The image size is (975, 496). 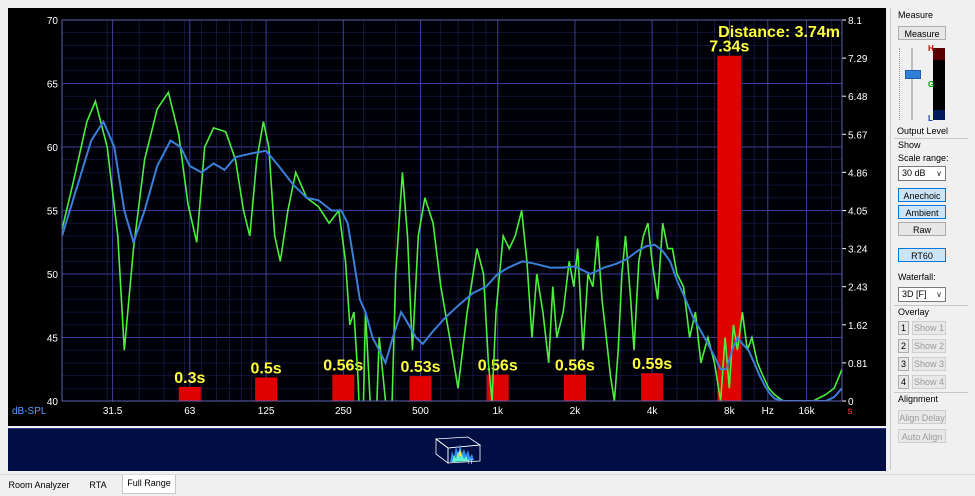 What do you see at coordinates (768, 411) in the screenshot?
I see `x-tick-label: Hz` at bounding box center [768, 411].